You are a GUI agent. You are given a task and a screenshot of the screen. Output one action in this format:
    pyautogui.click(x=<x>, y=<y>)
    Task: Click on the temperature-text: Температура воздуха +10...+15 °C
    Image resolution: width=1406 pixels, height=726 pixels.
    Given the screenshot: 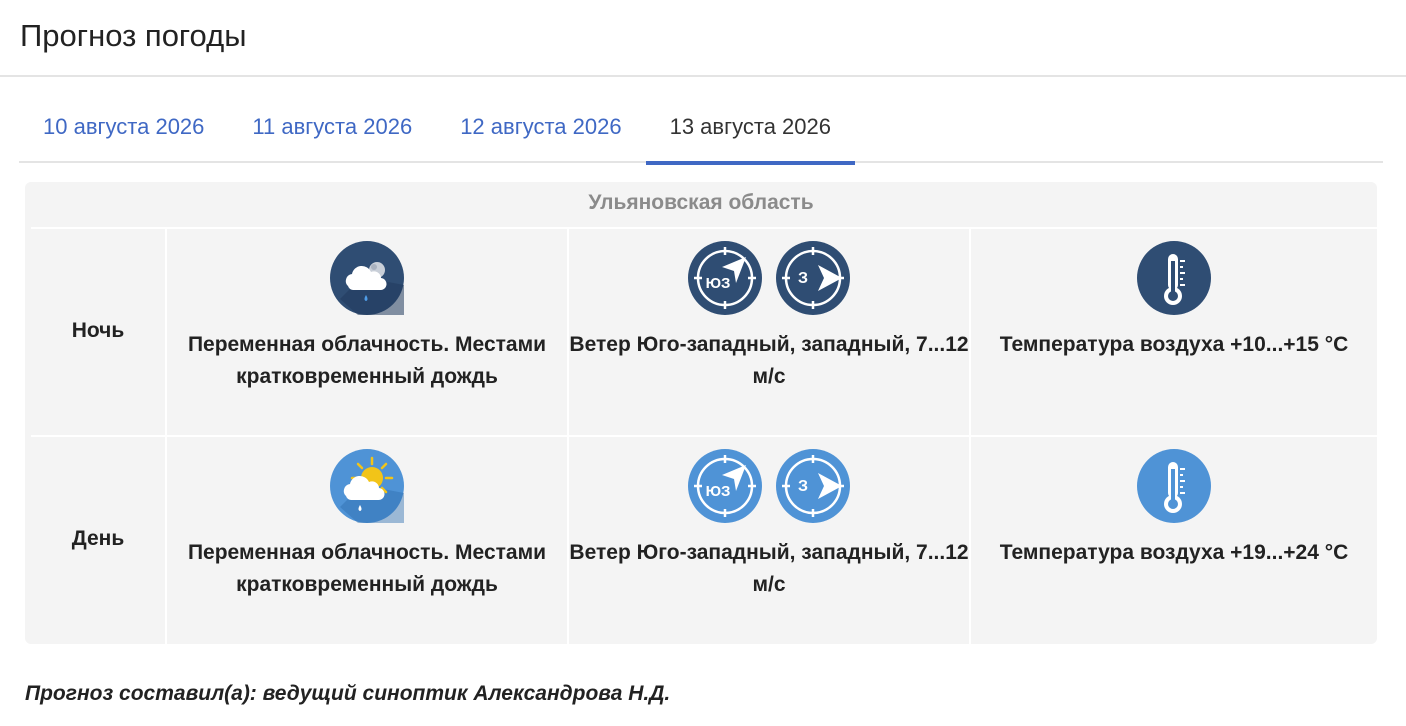 What is the action you would take?
    pyautogui.click(x=1174, y=344)
    